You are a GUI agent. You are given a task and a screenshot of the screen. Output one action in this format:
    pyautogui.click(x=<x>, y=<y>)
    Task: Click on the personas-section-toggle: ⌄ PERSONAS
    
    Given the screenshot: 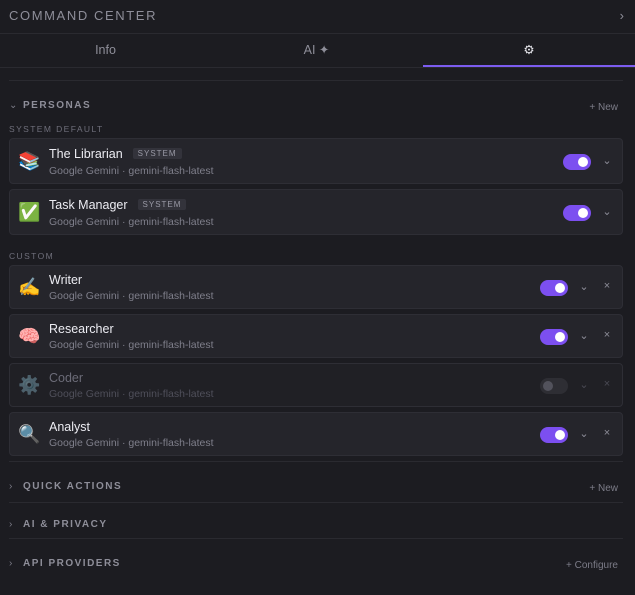 What is the action you would take?
    pyautogui.click(x=50, y=105)
    